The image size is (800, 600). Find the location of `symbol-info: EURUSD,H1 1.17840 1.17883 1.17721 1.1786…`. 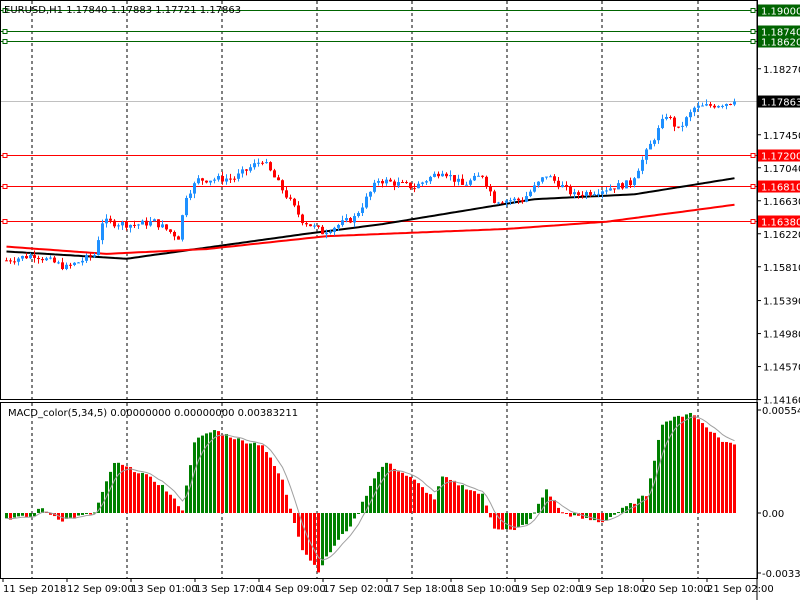

symbol-info: EURUSD,H1 1.17840 1.17883 1.17721 1.1786… is located at coordinates (122, 10).